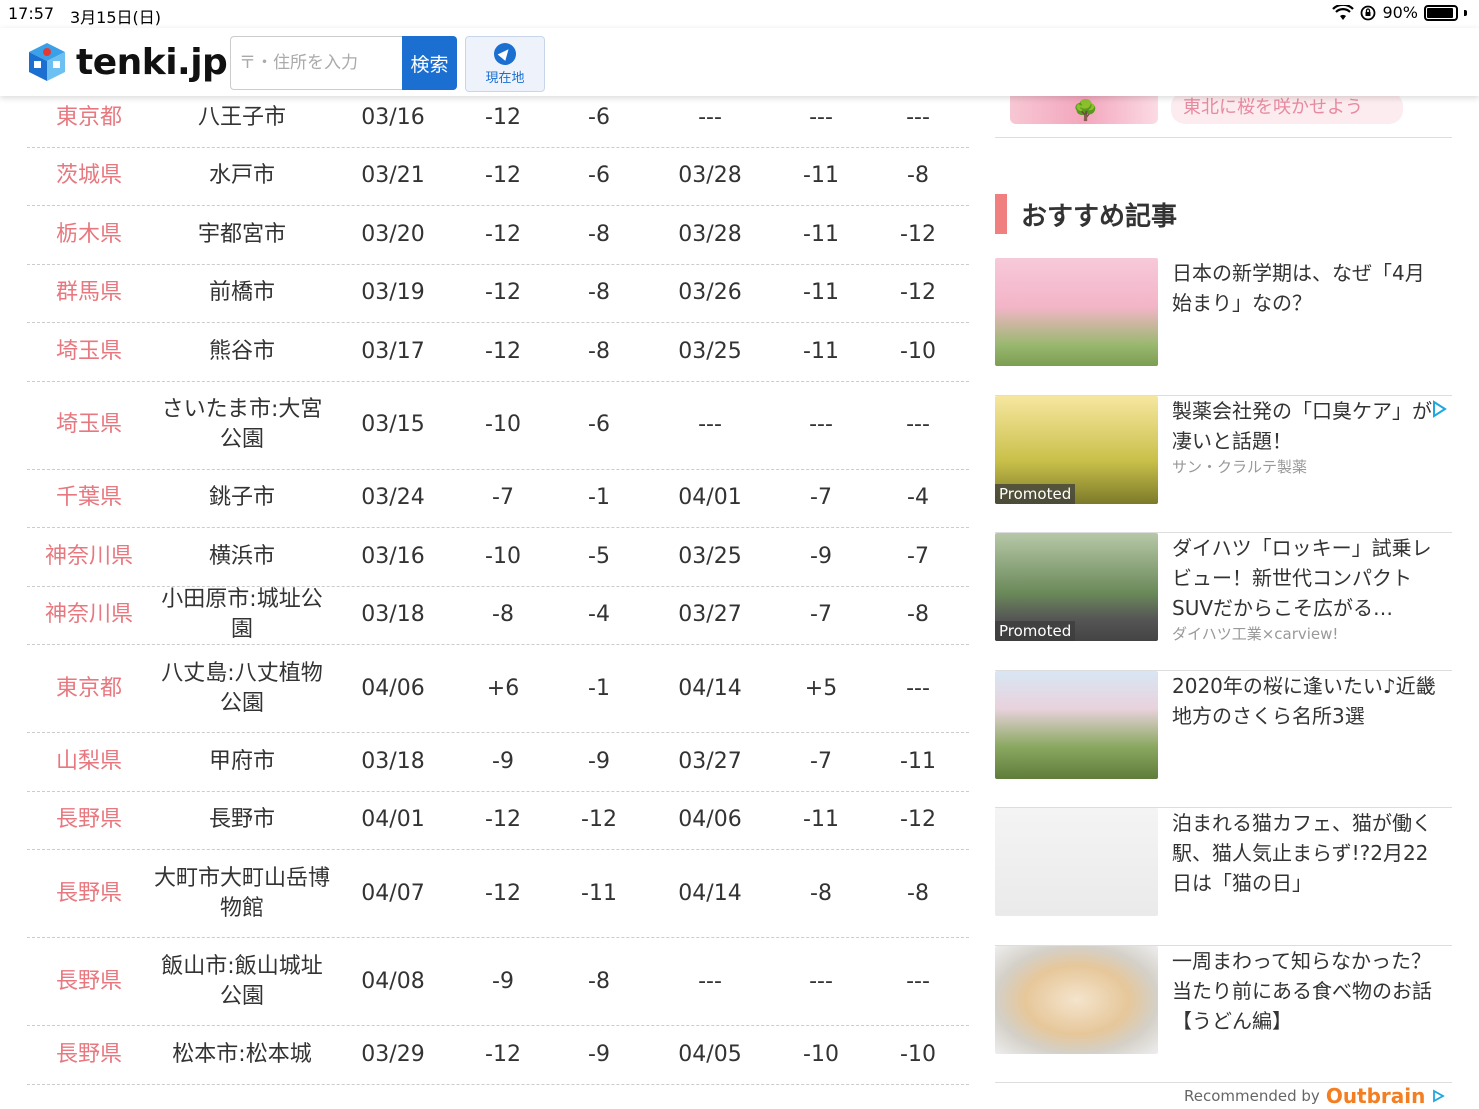  I want to click on search-input, so click(316, 63).